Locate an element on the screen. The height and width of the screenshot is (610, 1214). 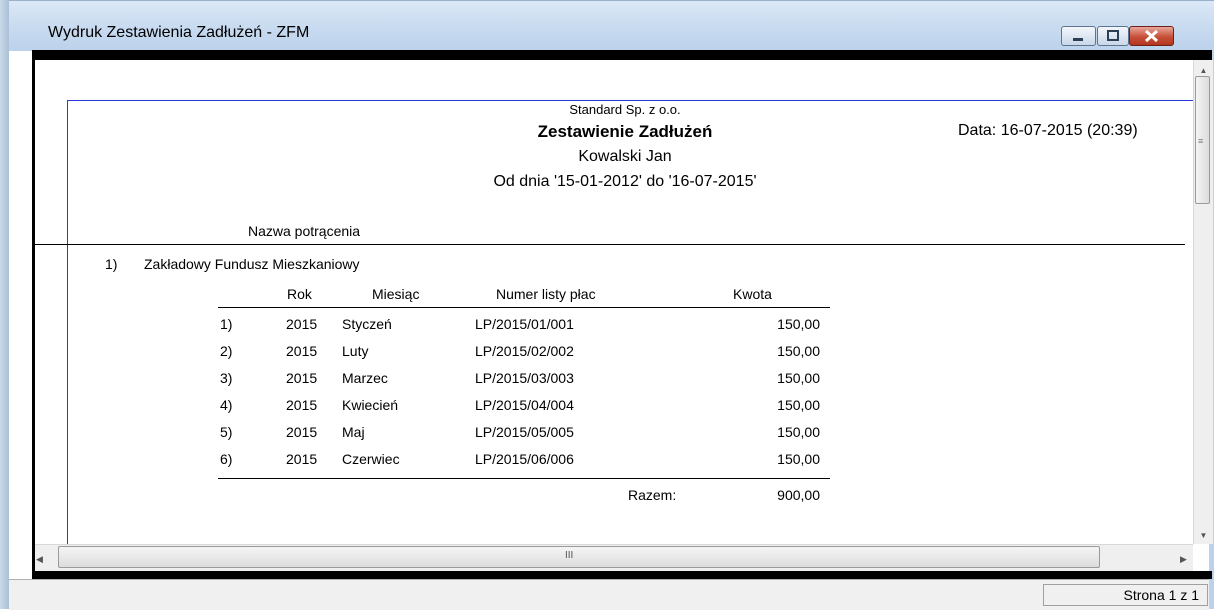
row-payroll-number: LP/2015/03/003 is located at coordinates (524, 378).